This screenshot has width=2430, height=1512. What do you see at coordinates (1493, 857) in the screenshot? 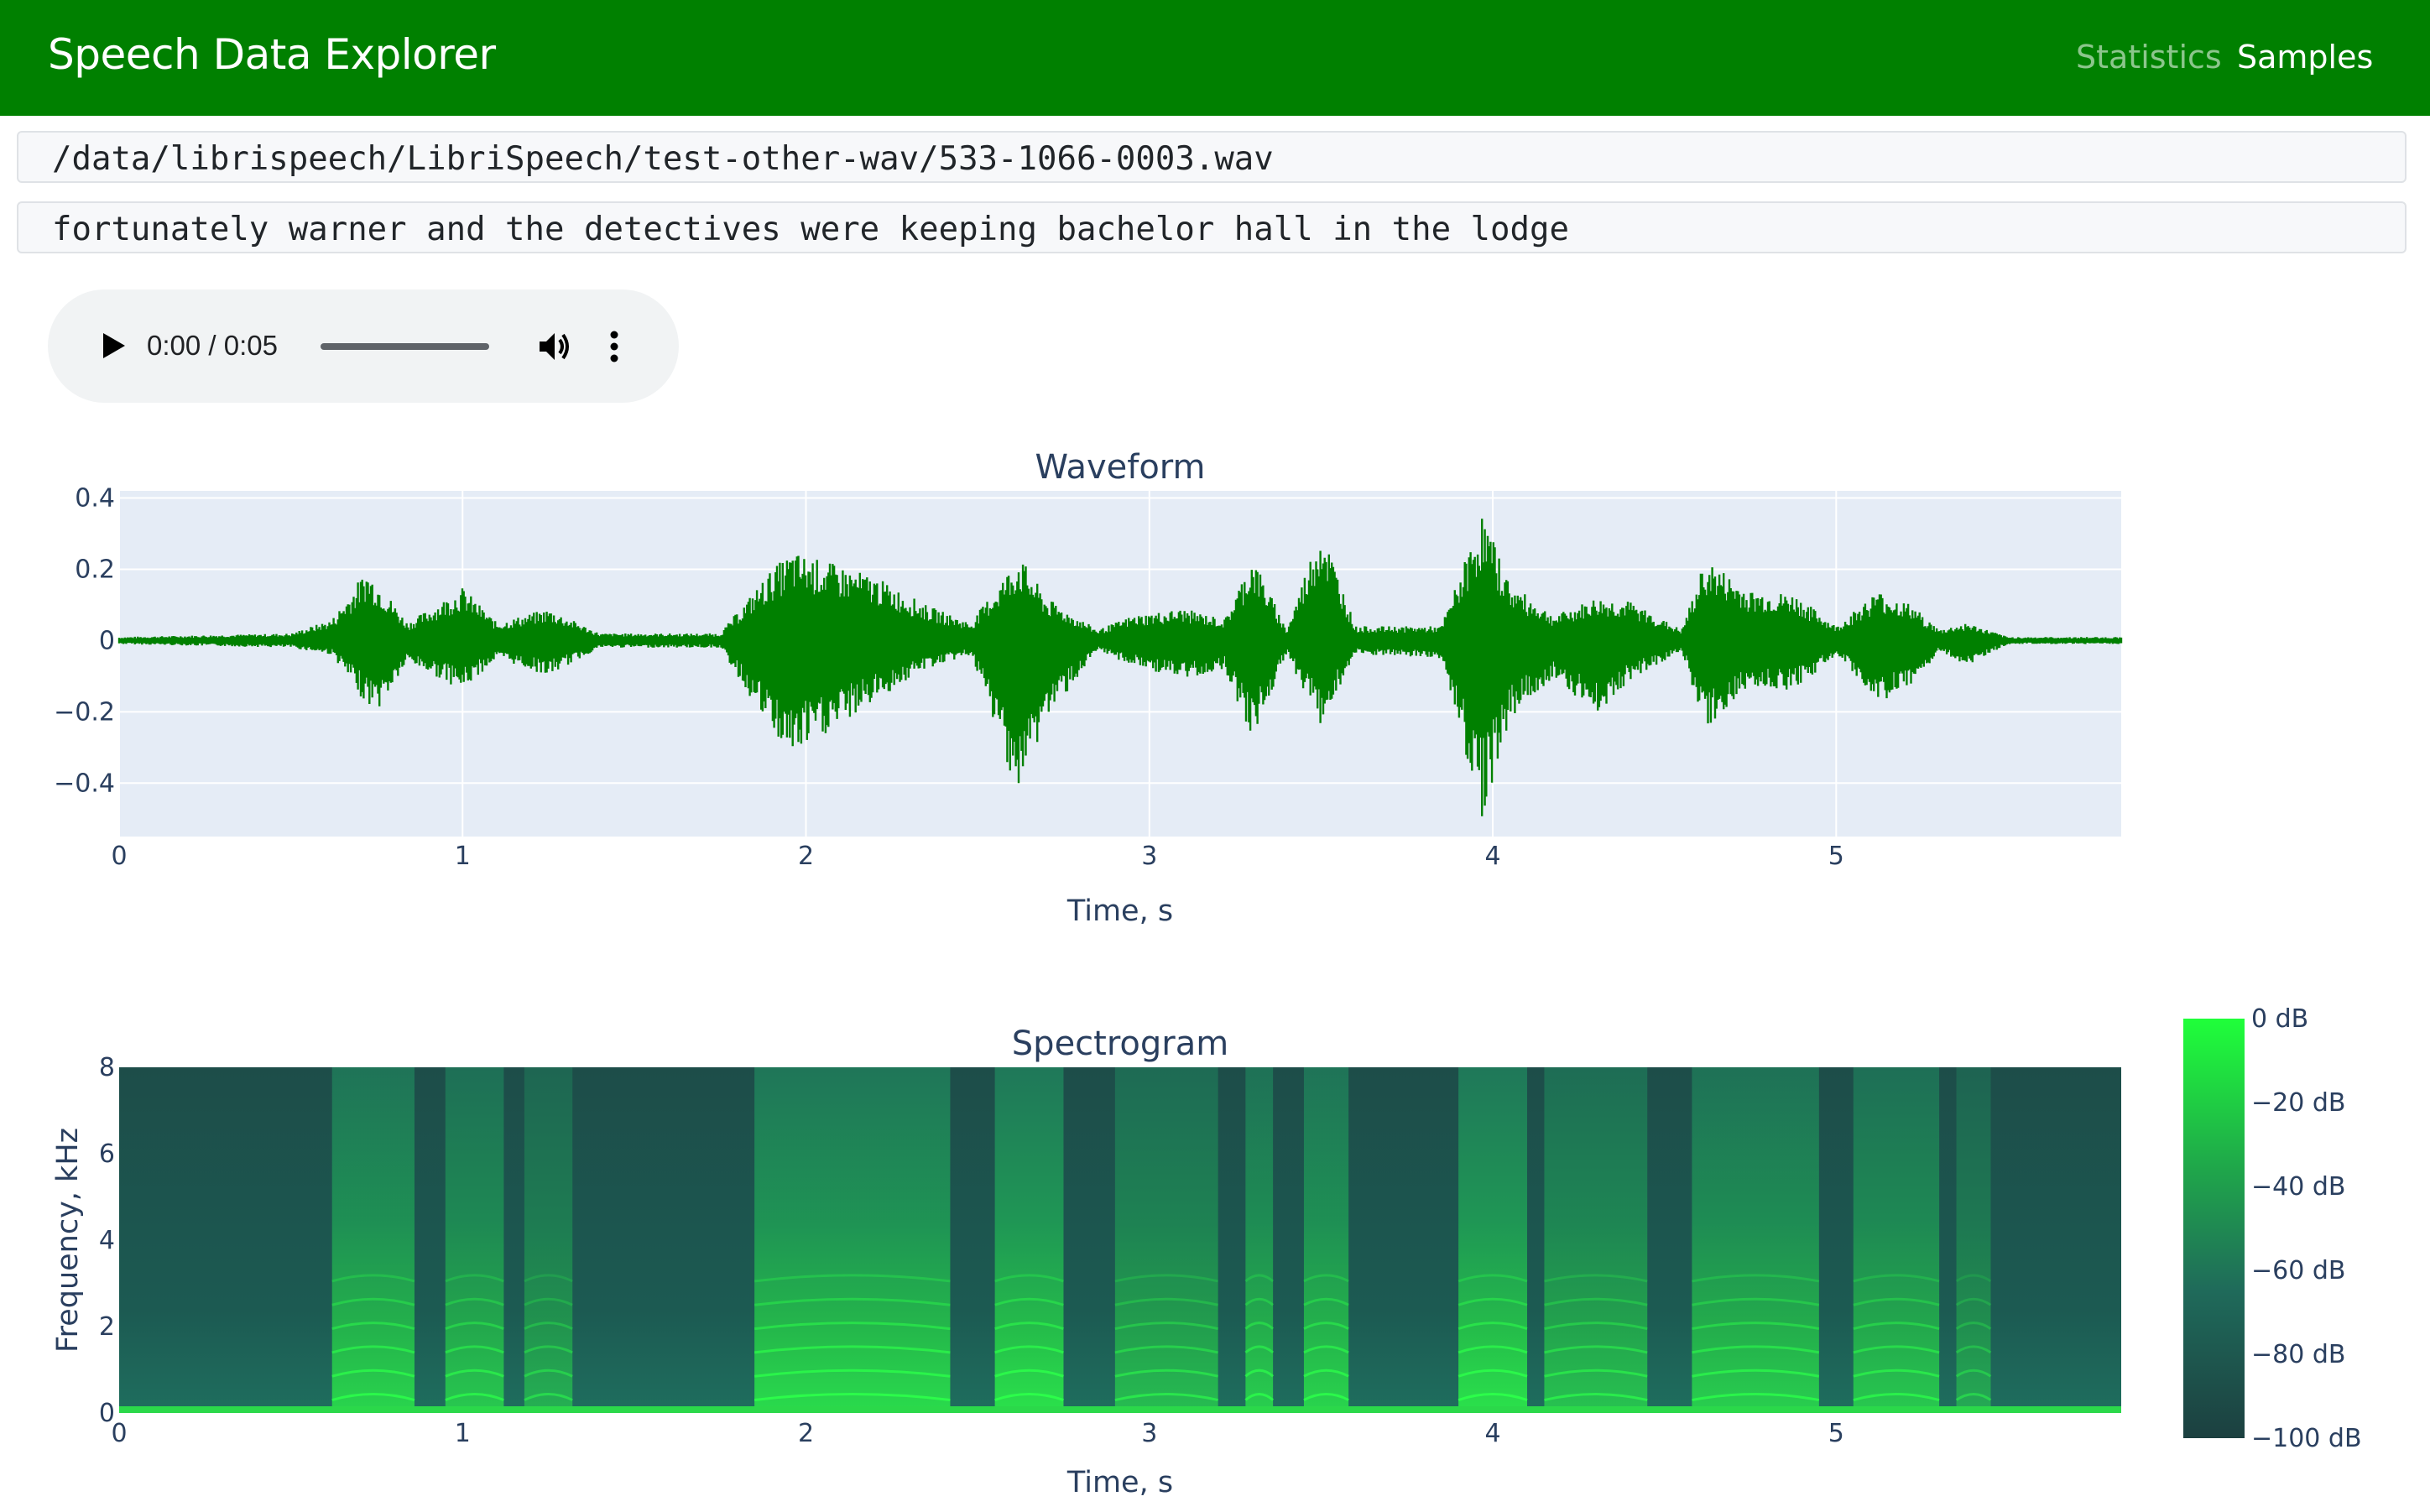
I see `waveform-x-tick-label: 4` at bounding box center [1493, 857].